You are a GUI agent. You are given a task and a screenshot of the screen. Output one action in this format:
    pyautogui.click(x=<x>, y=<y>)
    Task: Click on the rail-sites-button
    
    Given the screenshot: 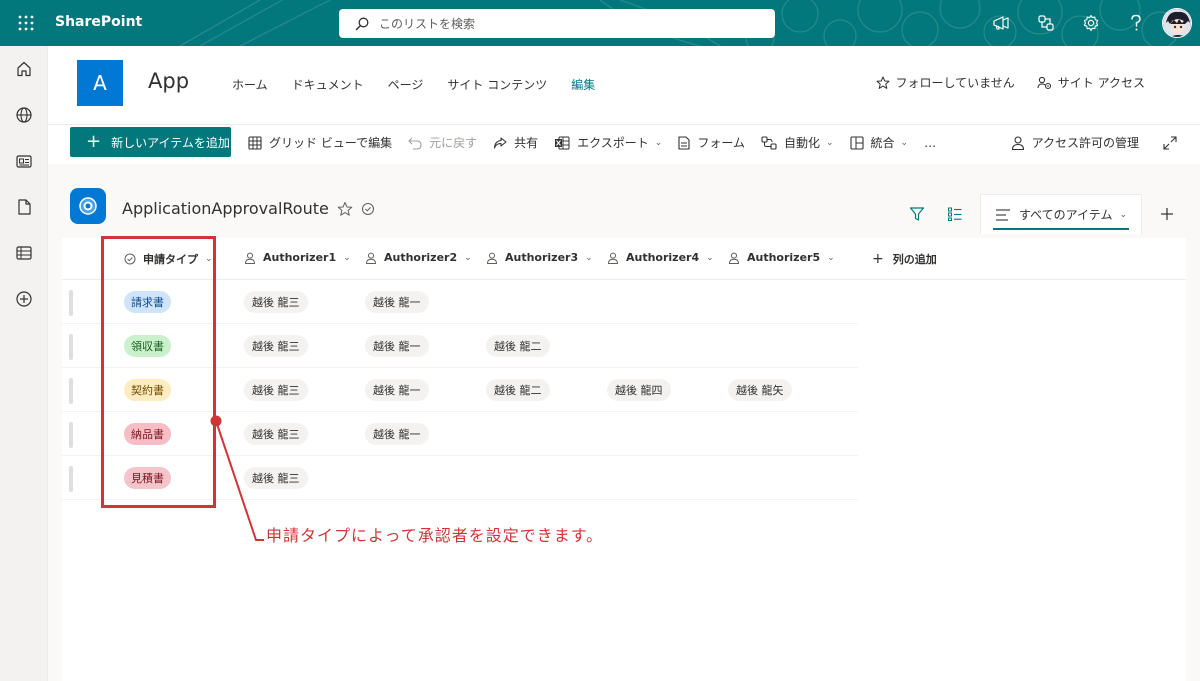 What is the action you would take?
    pyautogui.click(x=24, y=115)
    